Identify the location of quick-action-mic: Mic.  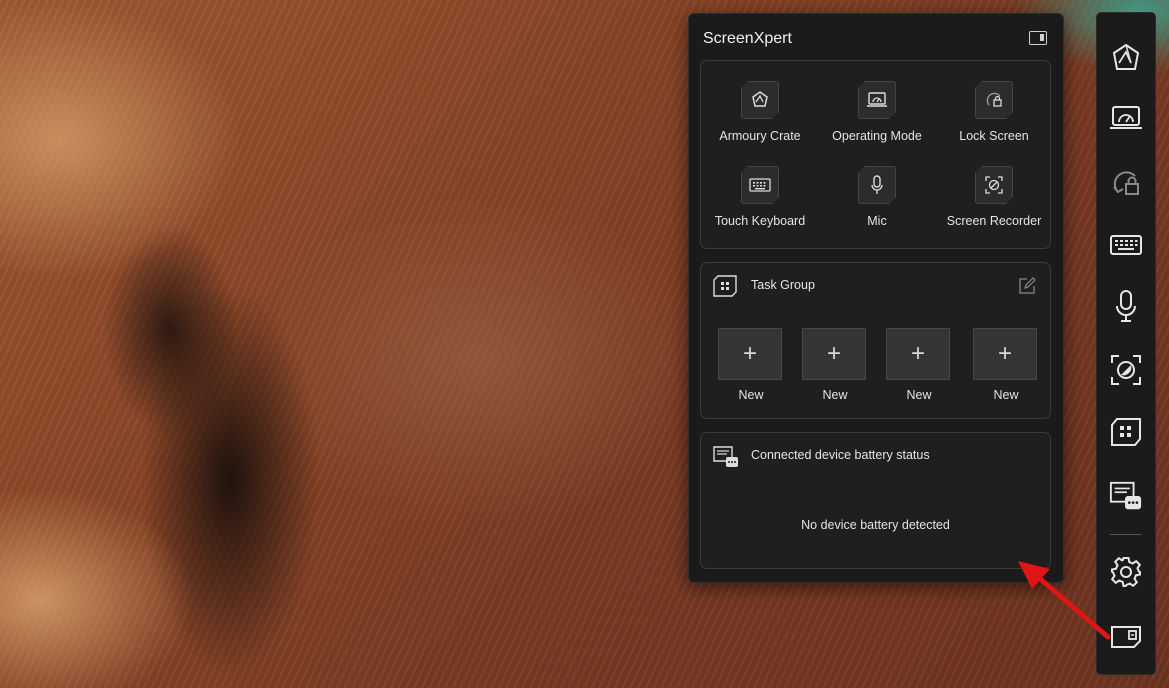
(877, 197).